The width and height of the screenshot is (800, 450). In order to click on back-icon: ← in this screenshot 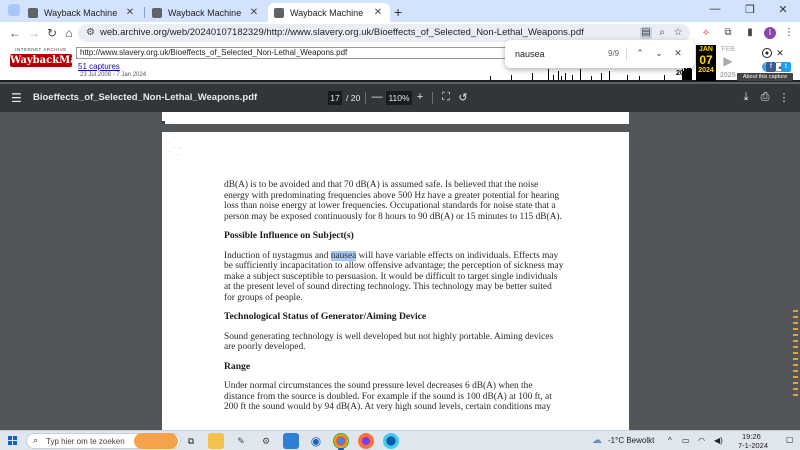, I will do `click(15, 33)`.